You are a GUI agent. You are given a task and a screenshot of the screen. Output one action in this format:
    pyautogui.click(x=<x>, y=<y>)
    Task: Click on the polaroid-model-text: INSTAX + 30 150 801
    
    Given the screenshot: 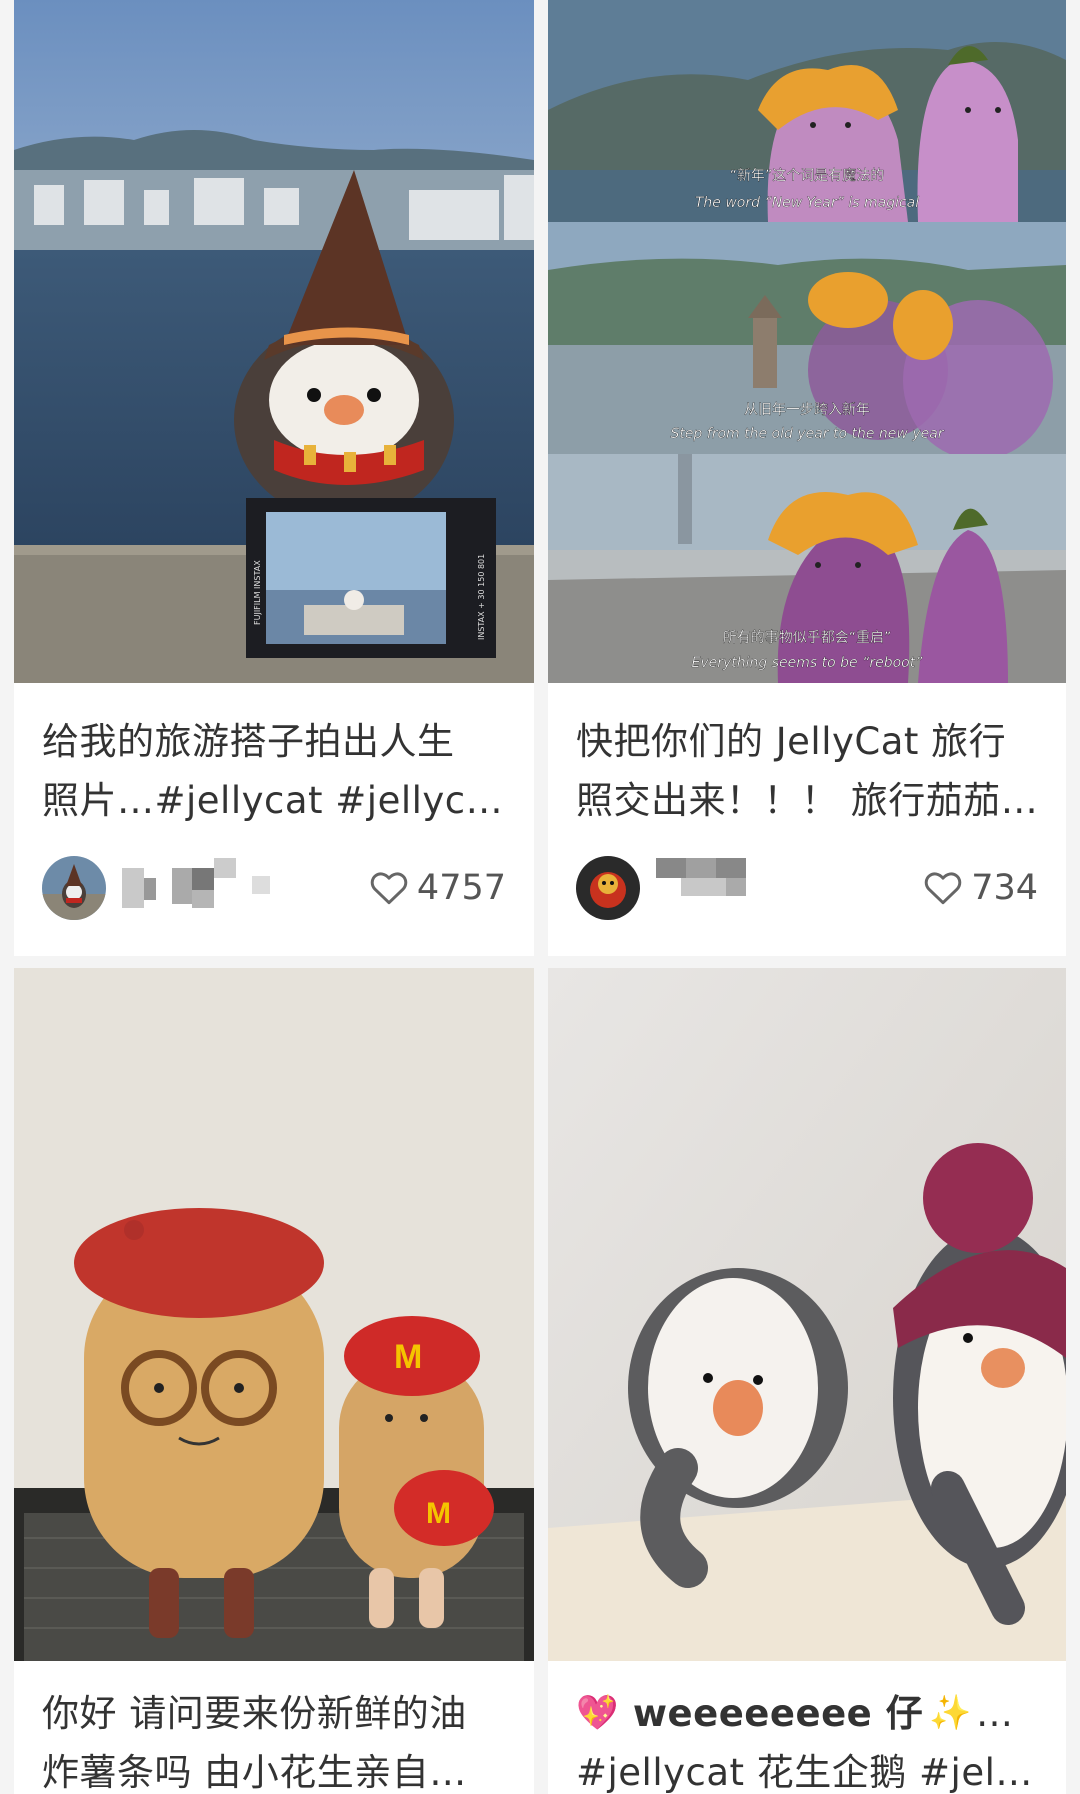 What is the action you would take?
    pyautogui.click(x=481, y=597)
    